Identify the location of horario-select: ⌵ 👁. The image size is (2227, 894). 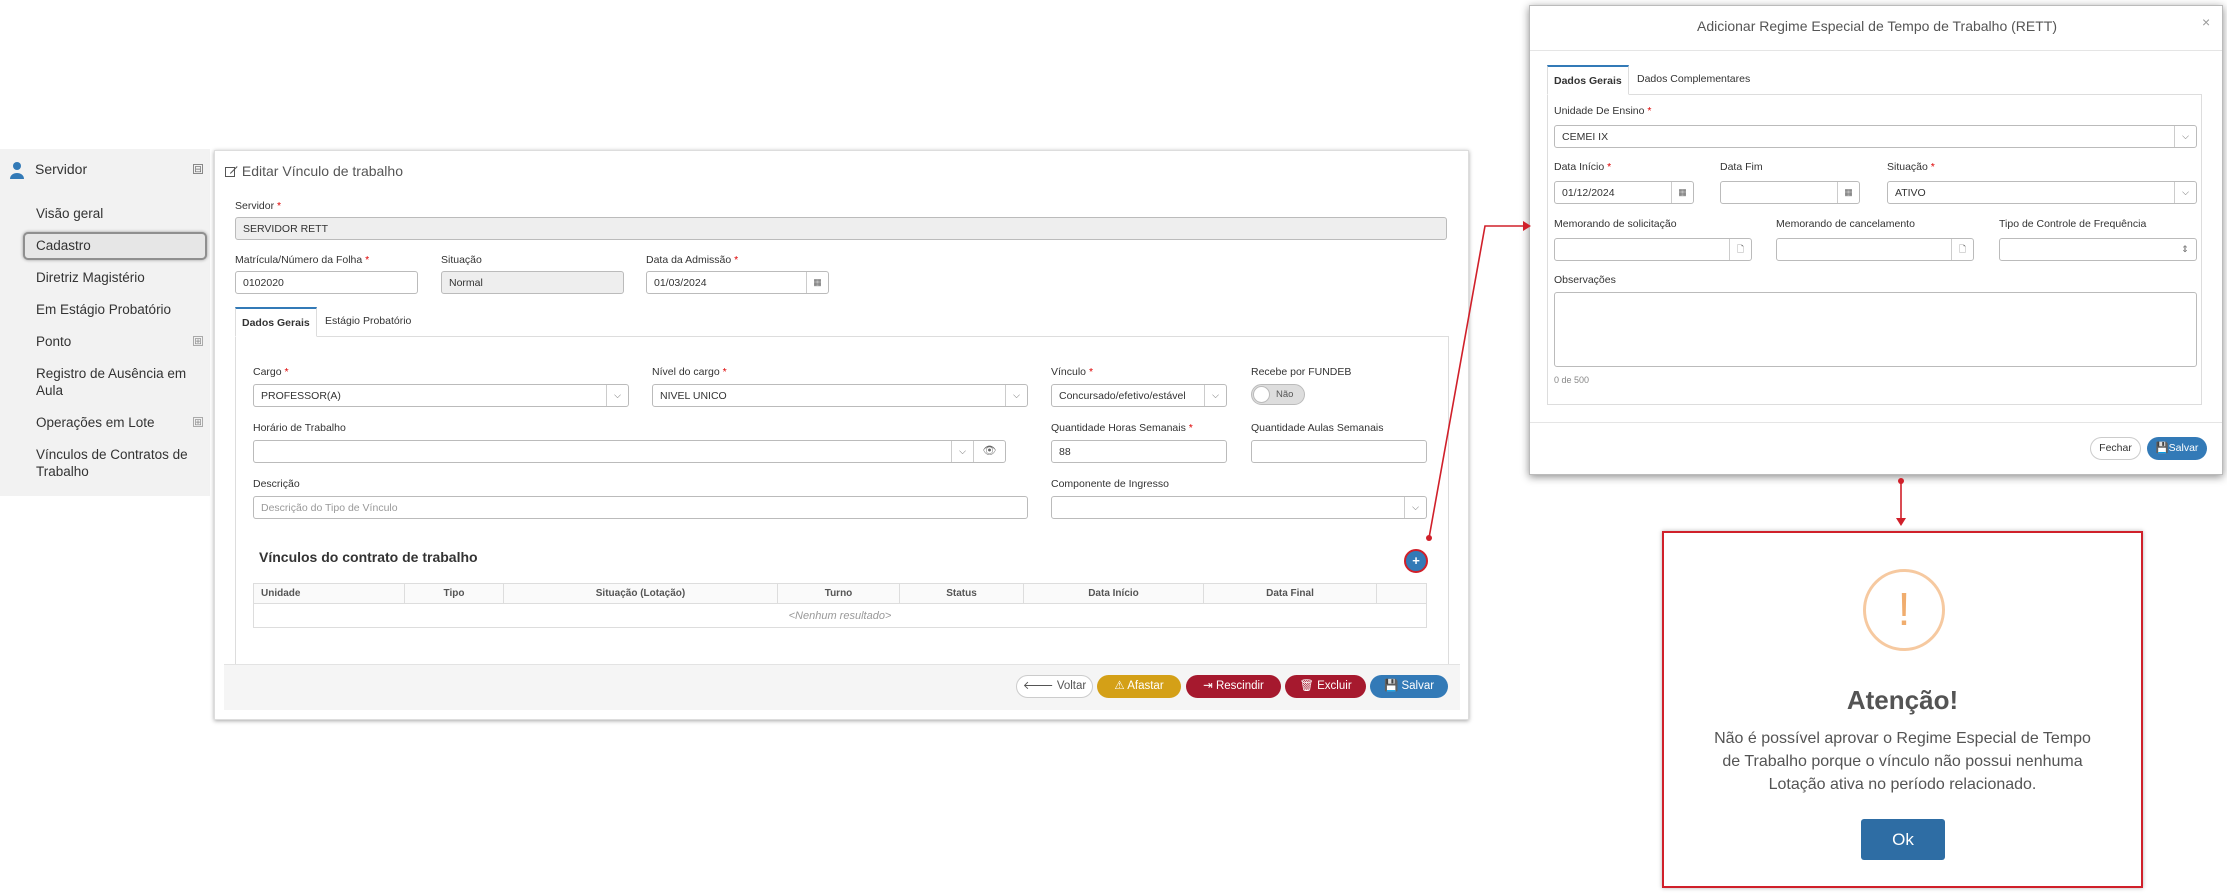
(629, 451).